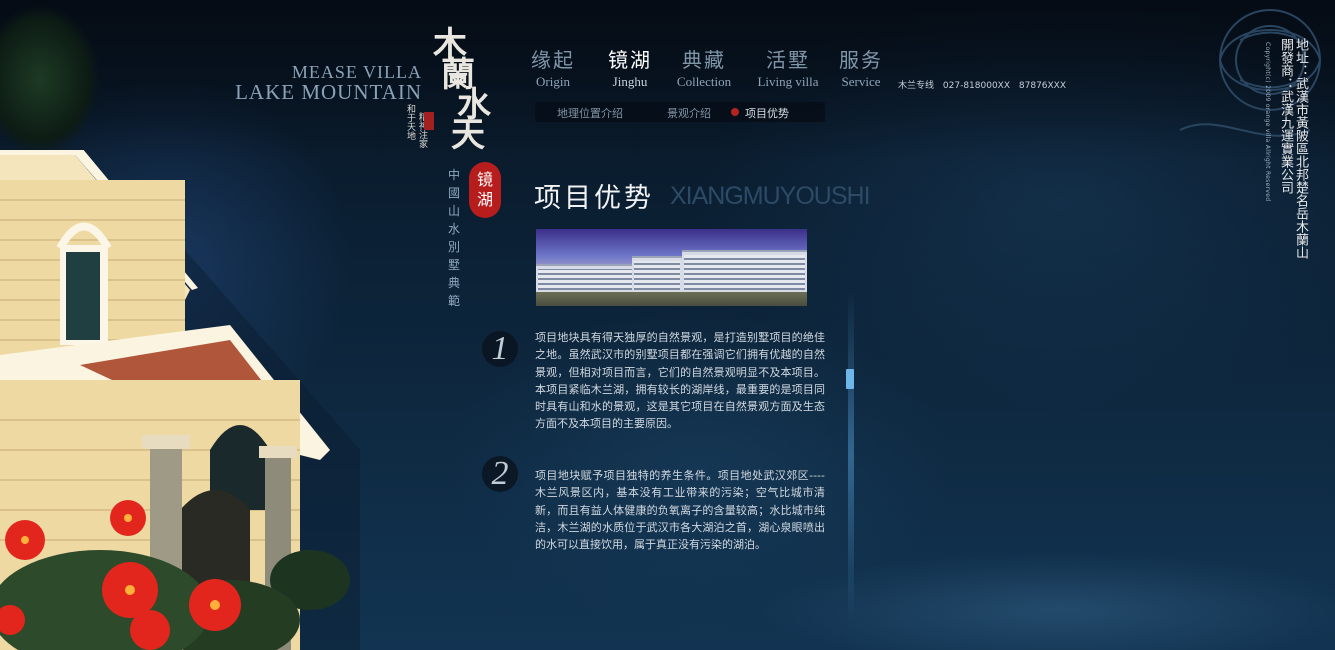 Image resolution: width=1335 pixels, height=650 pixels. What do you see at coordinates (1300, 148) in the screenshot?
I see `address-vertical: 地址：武漢市黃陂區北邦楚名岳木蘭山` at bounding box center [1300, 148].